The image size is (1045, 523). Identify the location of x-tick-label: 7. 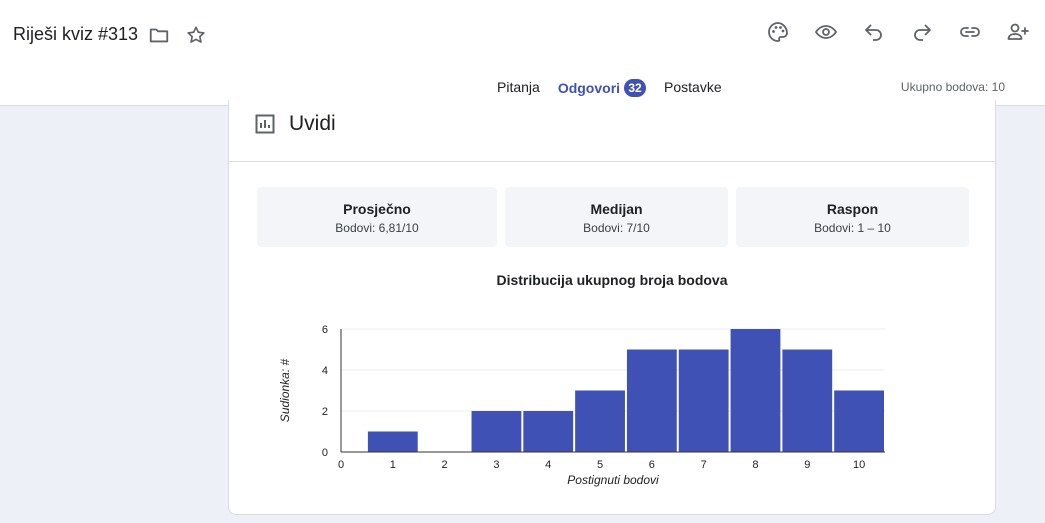
(704, 465).